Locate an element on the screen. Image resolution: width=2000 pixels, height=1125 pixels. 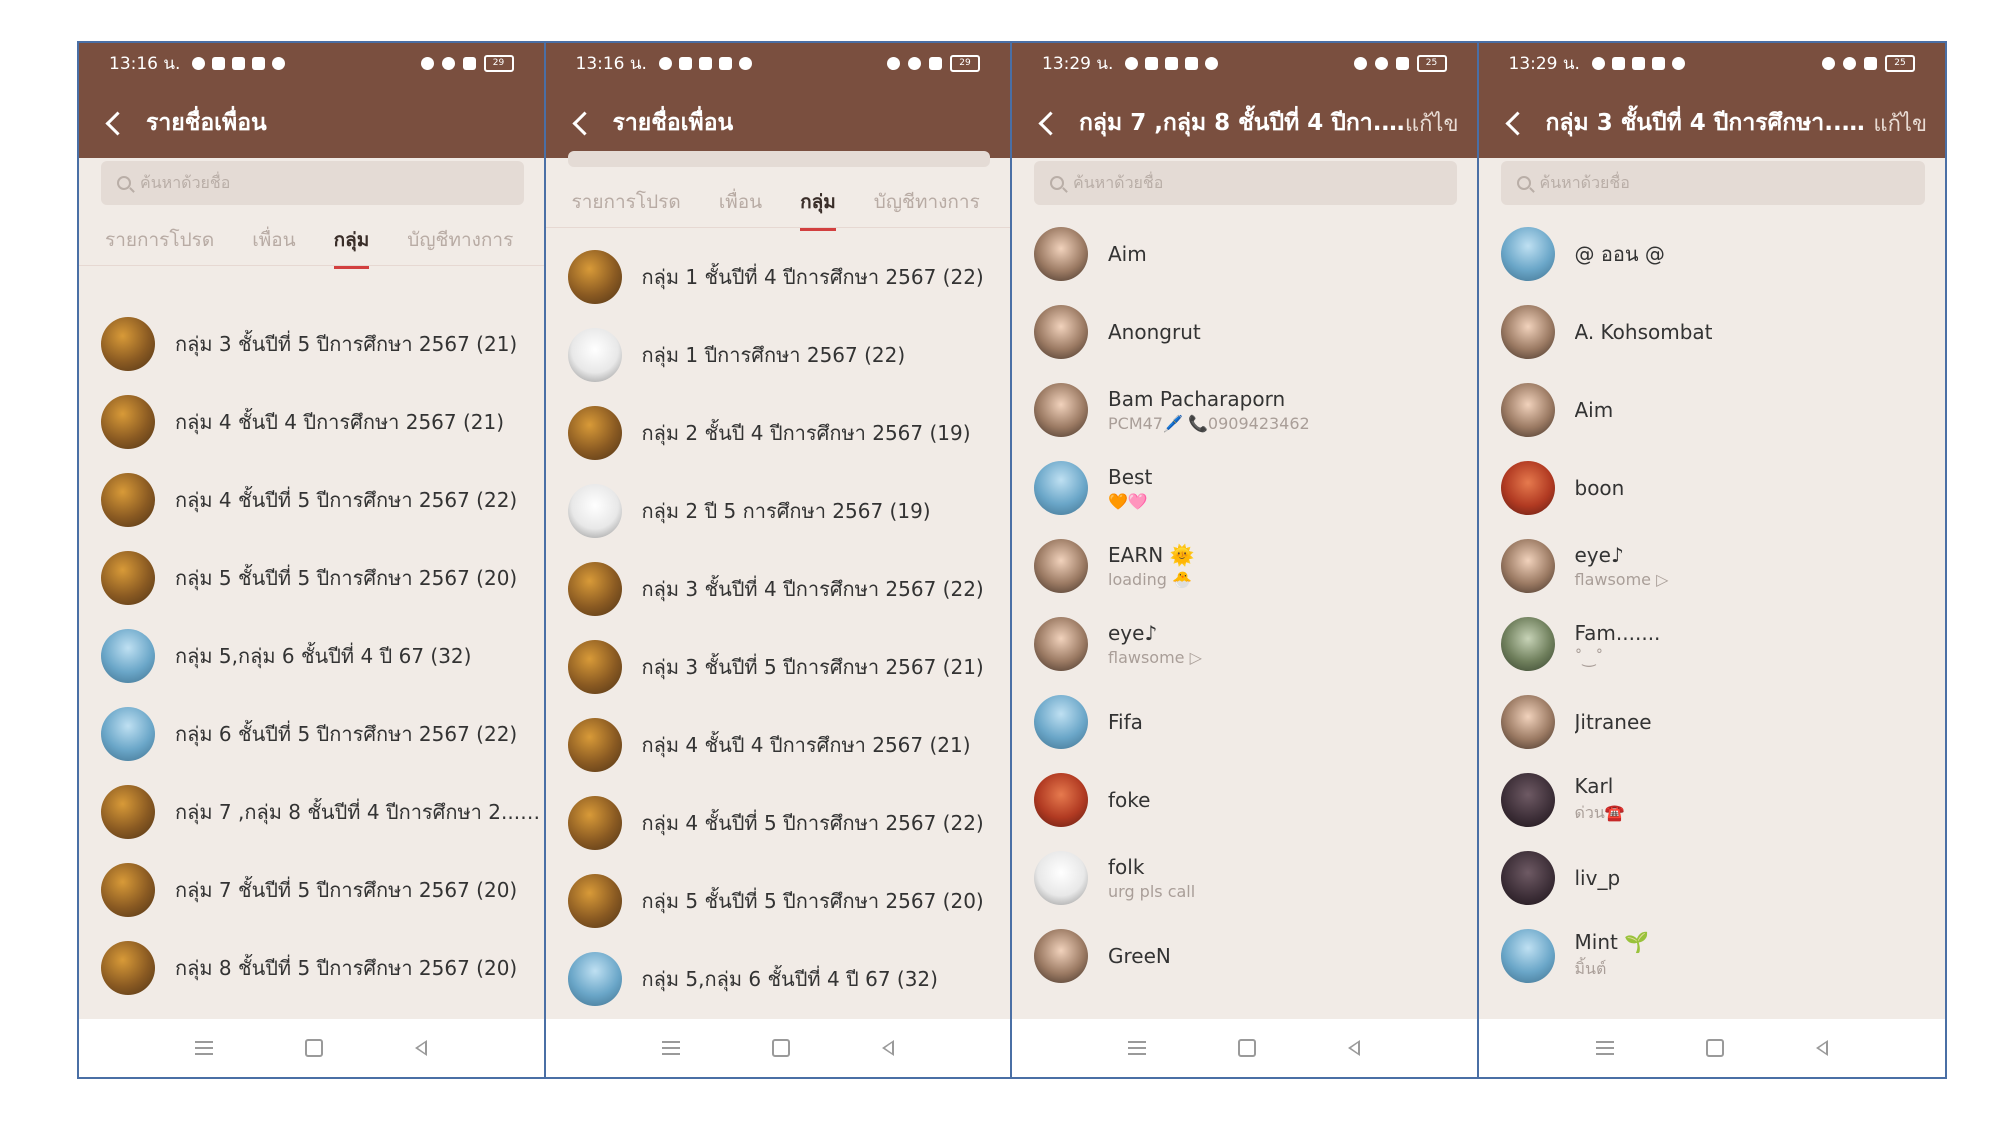
system-icons: 29 is located at coordinates (467, 63).